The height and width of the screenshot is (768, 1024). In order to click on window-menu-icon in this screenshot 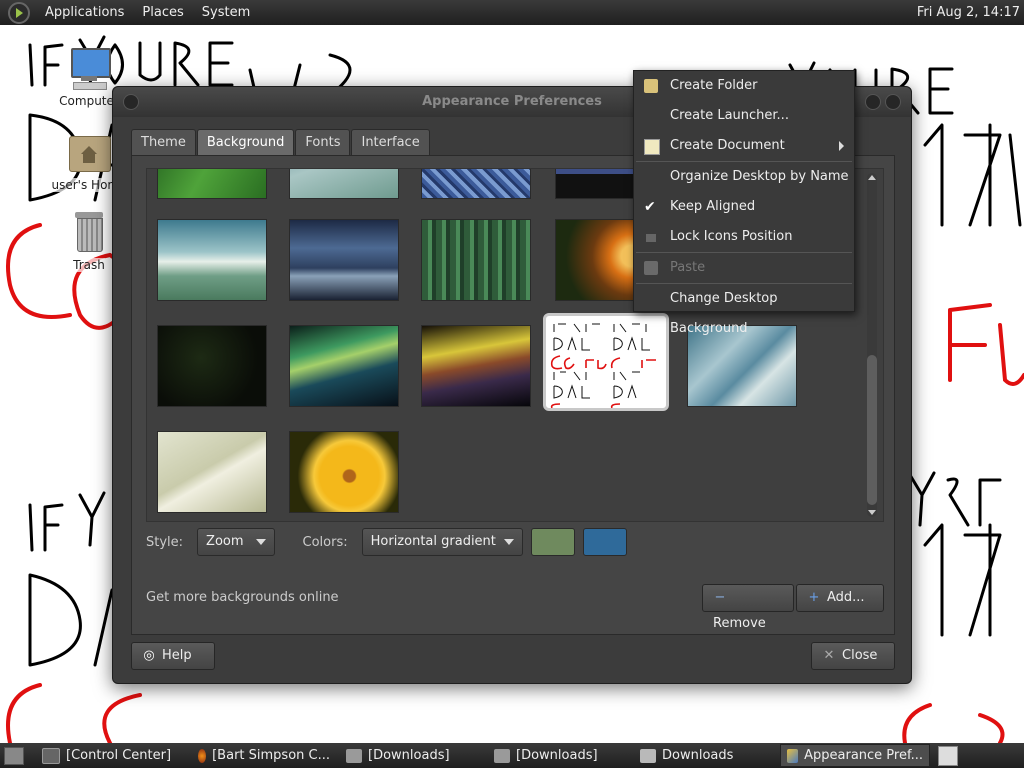, I will do `click(131, 102)`.